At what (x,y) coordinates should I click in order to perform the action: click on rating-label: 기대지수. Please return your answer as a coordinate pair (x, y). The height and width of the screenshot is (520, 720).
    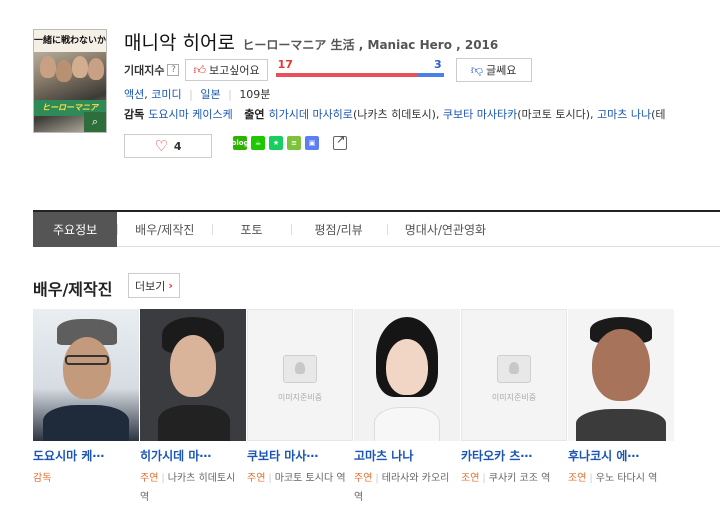
    Looking at the image, I should click on (144, 70).